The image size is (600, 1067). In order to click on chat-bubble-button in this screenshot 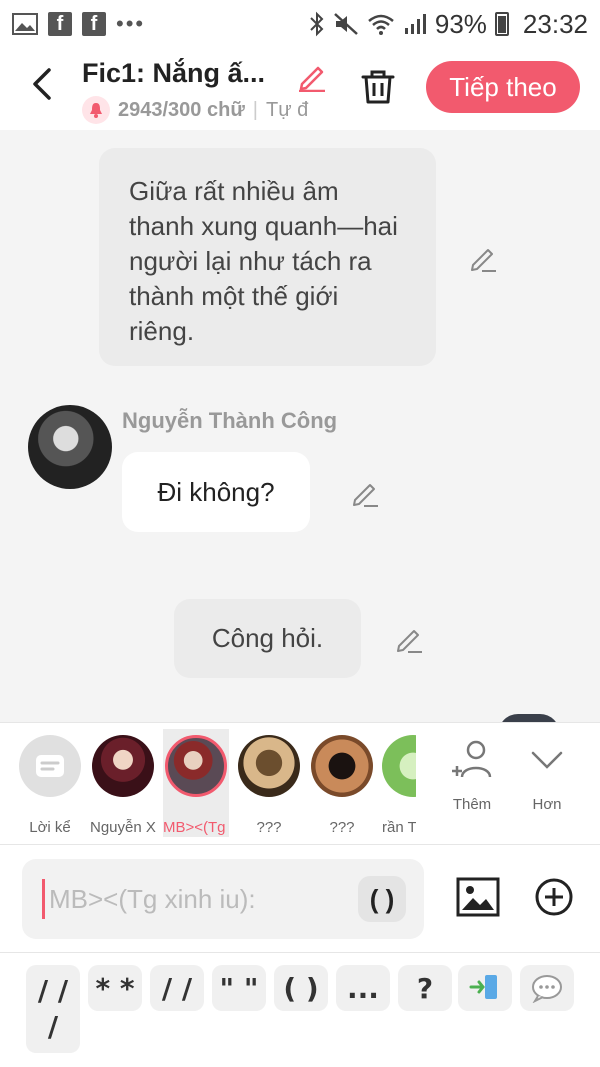, I will do `click(547, 988)`.